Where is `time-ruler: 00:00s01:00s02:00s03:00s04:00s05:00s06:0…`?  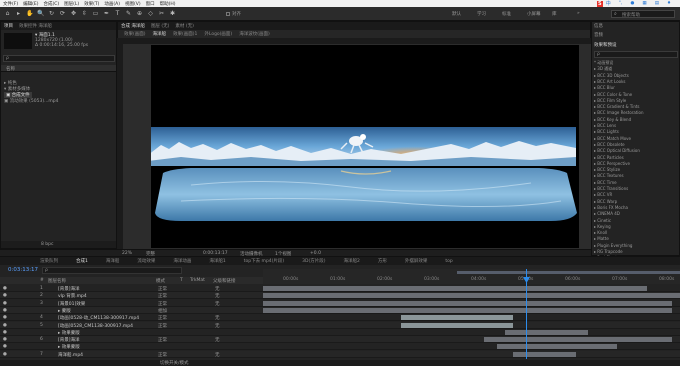
time-ruler: 00:00s01:00s02:00s03:00s04:00s05:00s06:0… is located at coordinates (471, 276).